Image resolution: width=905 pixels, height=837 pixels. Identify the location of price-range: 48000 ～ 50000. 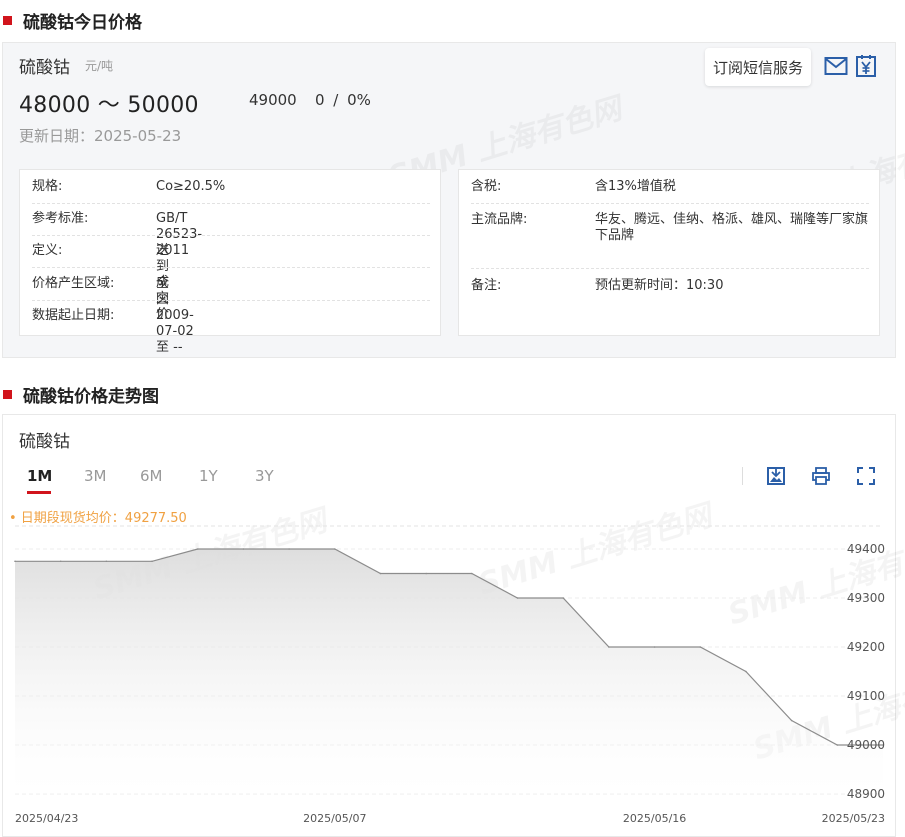
(109, 105).